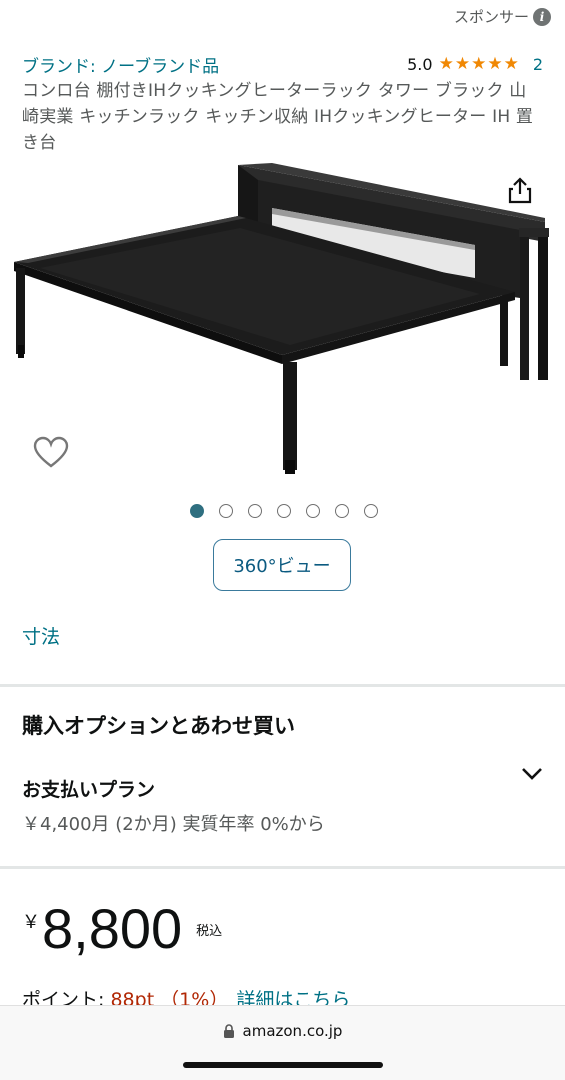 The image size is (565, 1080). Describe the element at coordinates (282, 565) in the screenshot. I see `view-360-button: 360°ビュー` at that location.